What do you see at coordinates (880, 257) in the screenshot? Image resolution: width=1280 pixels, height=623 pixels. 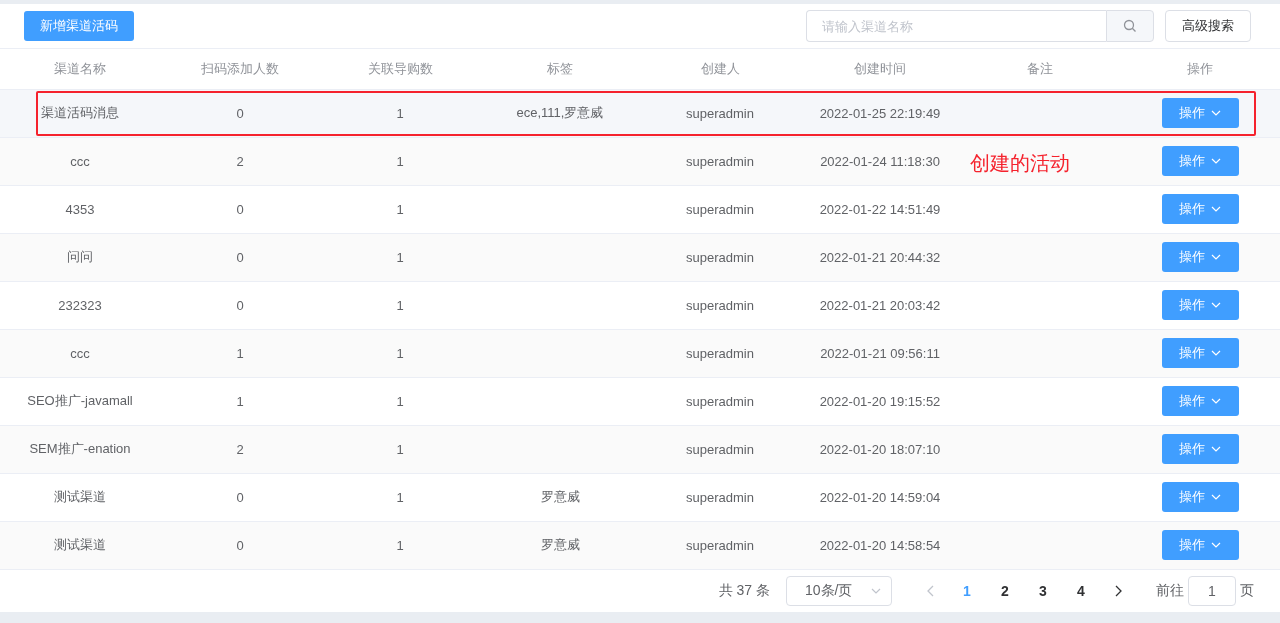 I see `table-cell: 2022-01-21 20:44:32` at bounding box center [880, 257].